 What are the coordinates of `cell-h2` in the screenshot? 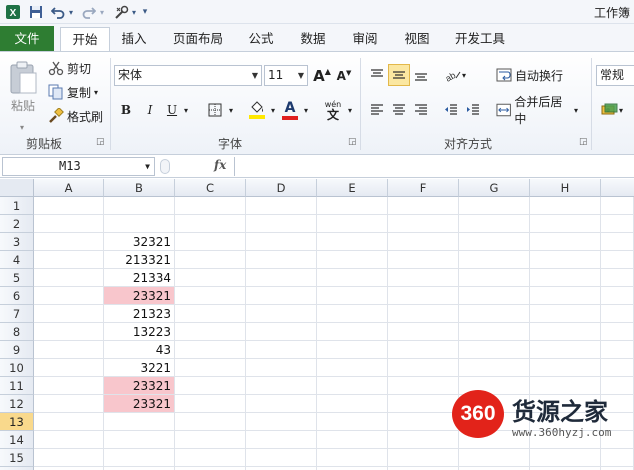 It's located at (565, 224).